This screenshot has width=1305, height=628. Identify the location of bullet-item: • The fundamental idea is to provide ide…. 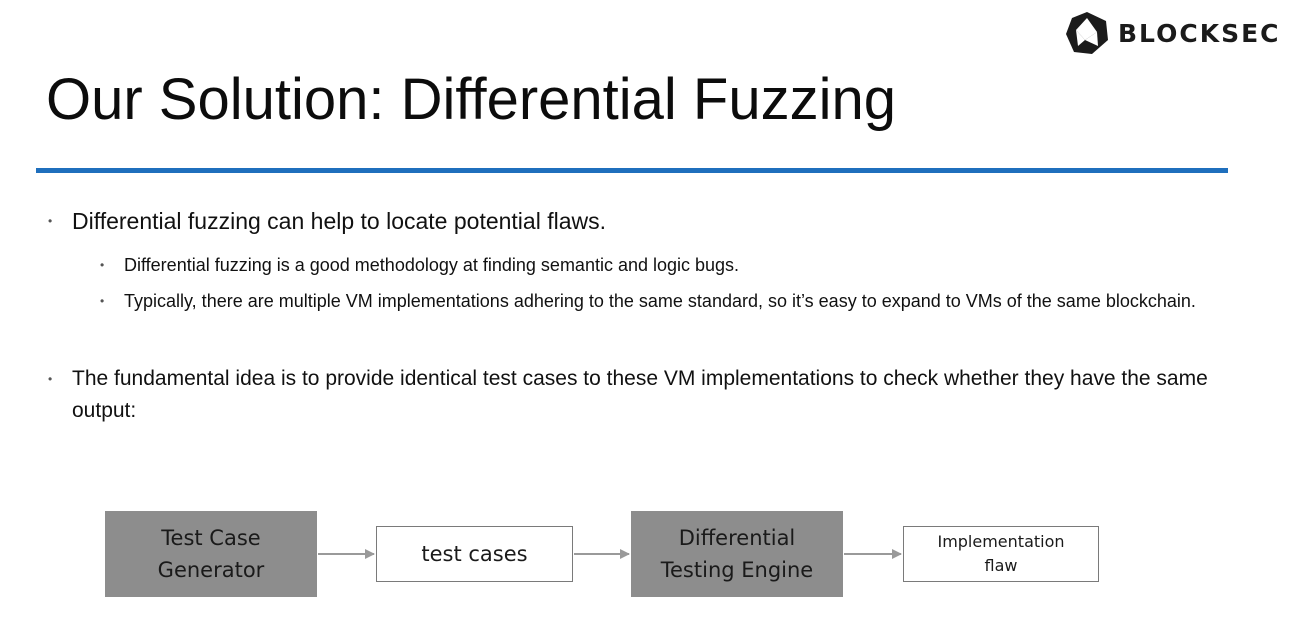
(638, 395).